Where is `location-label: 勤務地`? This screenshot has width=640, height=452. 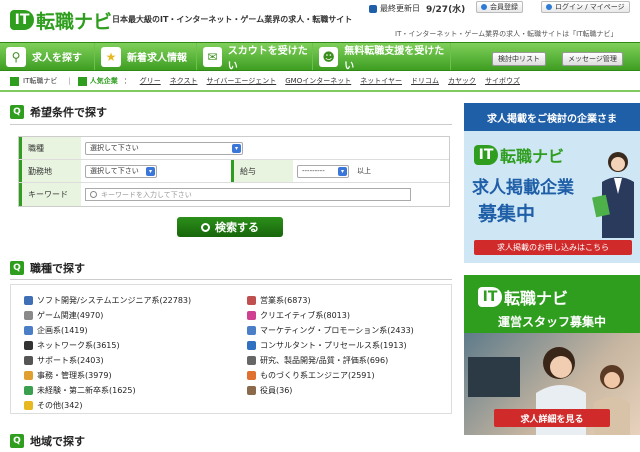 location-label: 勤務地 is located at coordinates (50, 171).